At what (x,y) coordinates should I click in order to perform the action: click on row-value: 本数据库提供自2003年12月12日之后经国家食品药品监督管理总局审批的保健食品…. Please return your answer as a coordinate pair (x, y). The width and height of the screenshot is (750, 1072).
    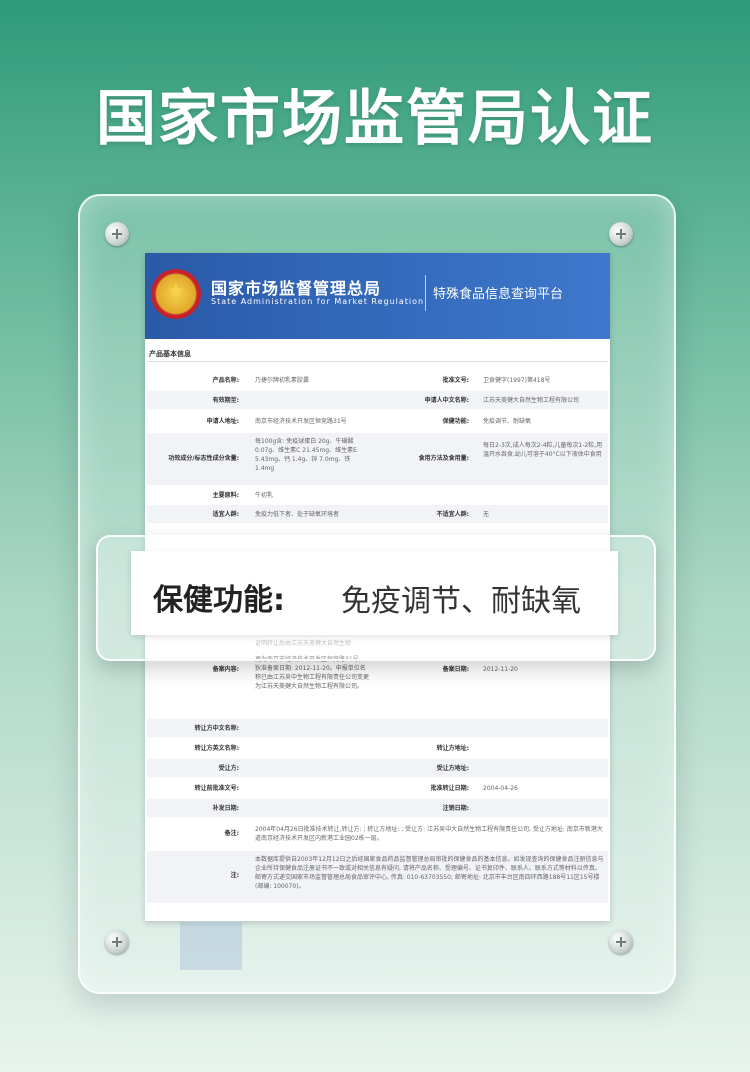
    Looking at the image, I should click on (429, 873).